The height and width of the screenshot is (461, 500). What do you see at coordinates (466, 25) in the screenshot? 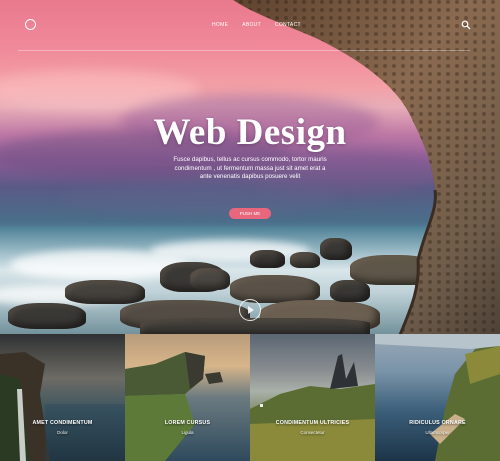
I see `search-icon` at bounding box center [466, 25].